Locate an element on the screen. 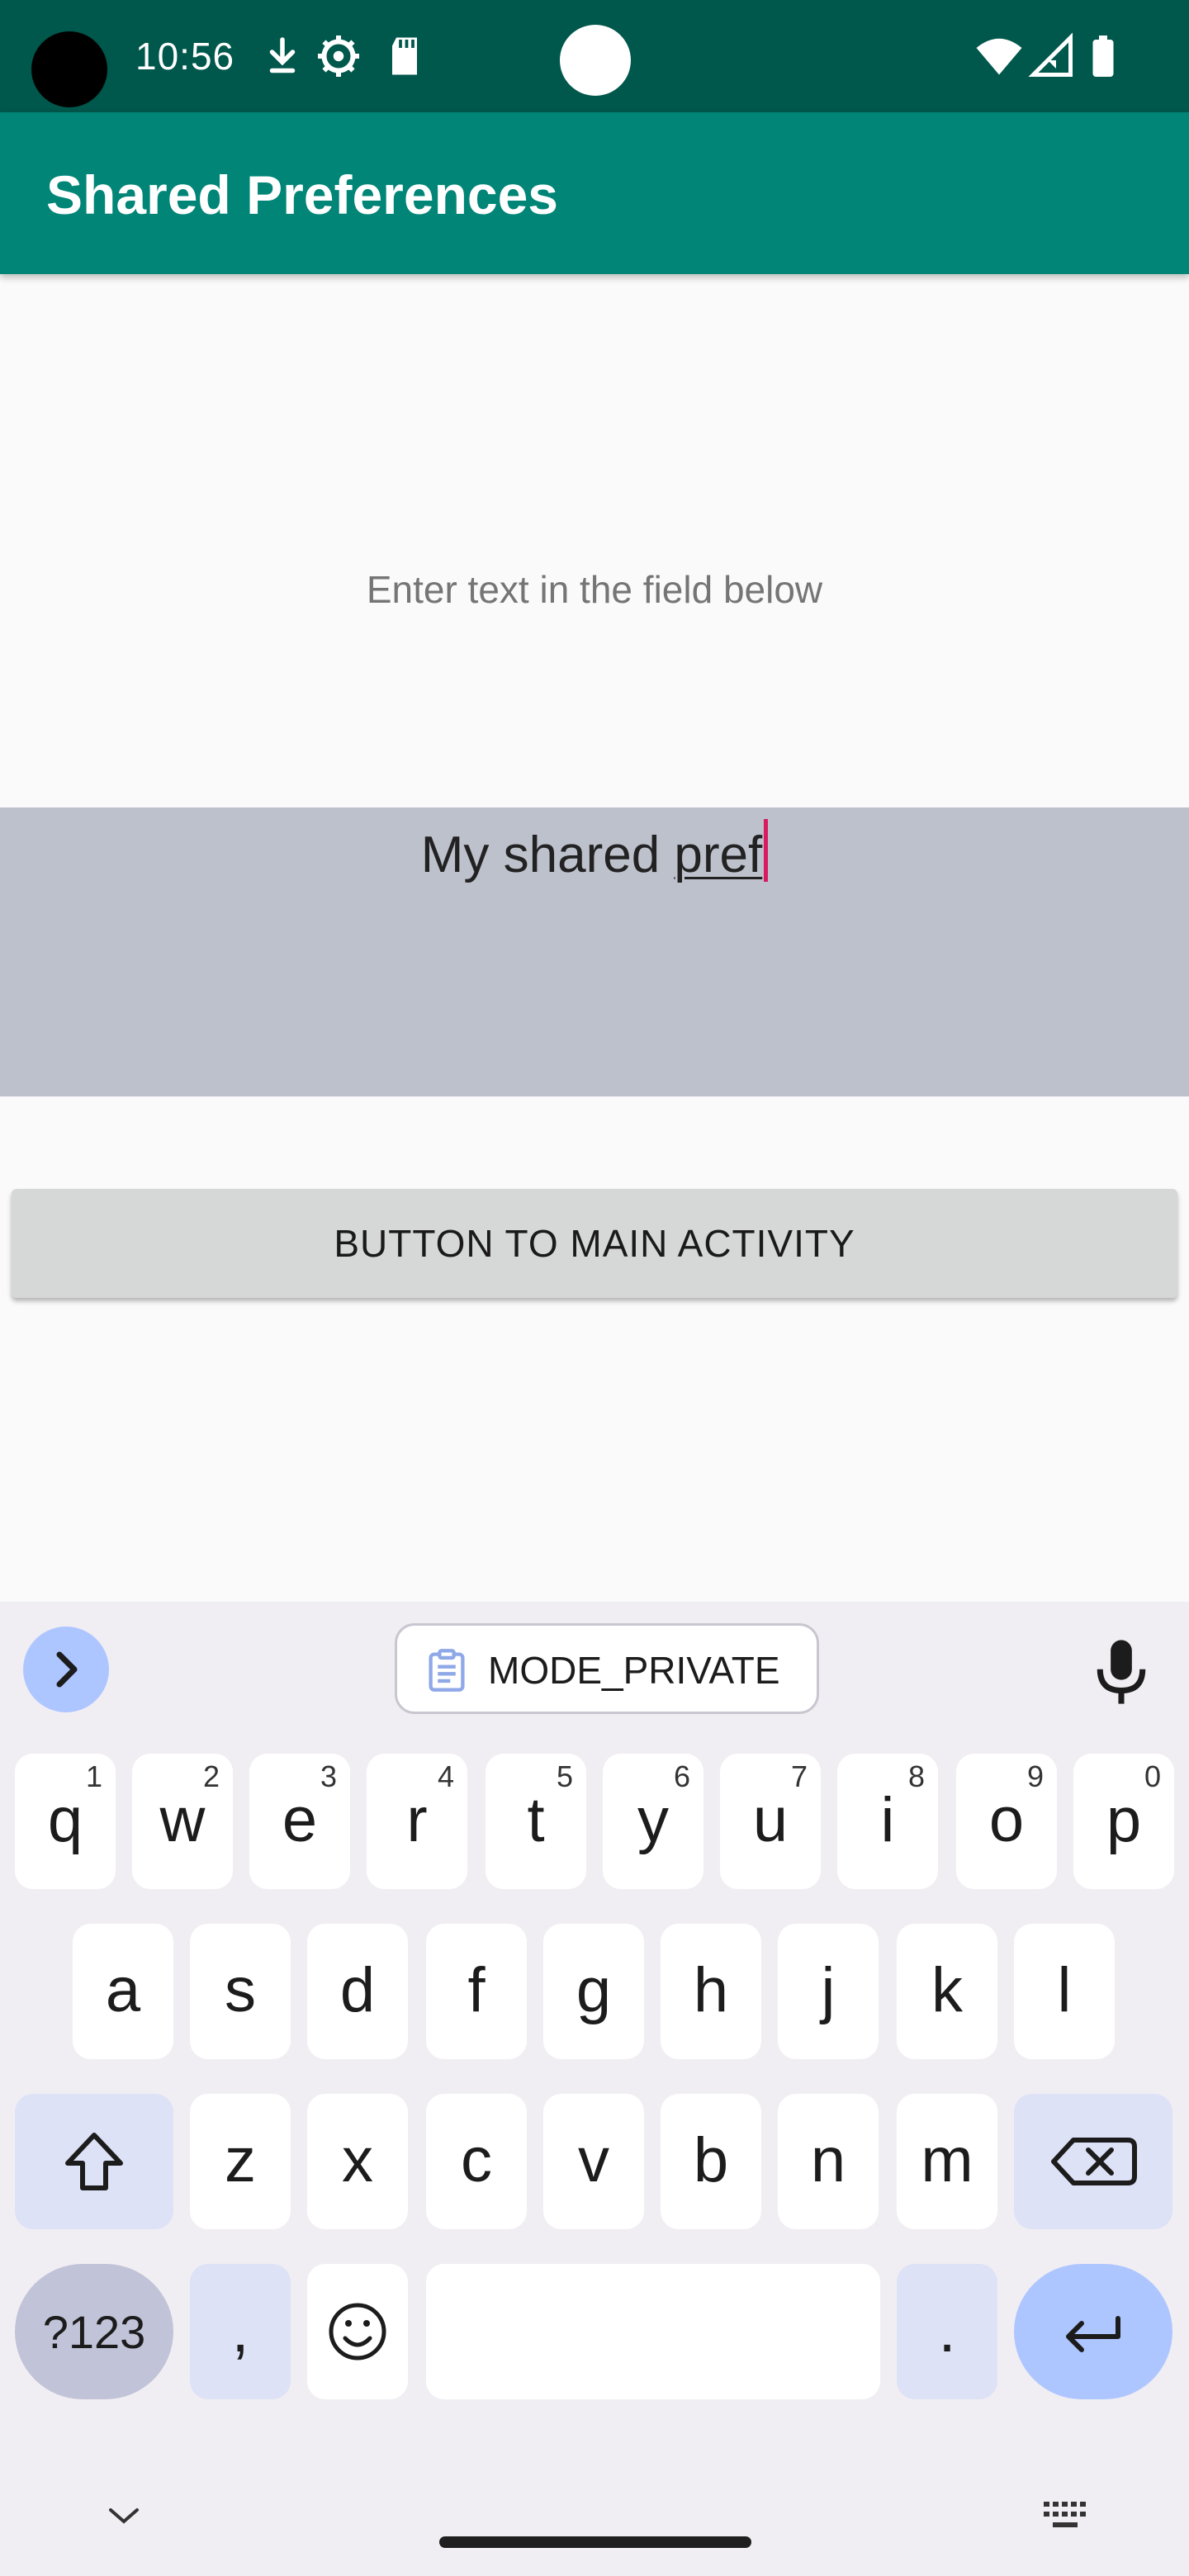  key-c: c is located at coordinates (476, 2161).